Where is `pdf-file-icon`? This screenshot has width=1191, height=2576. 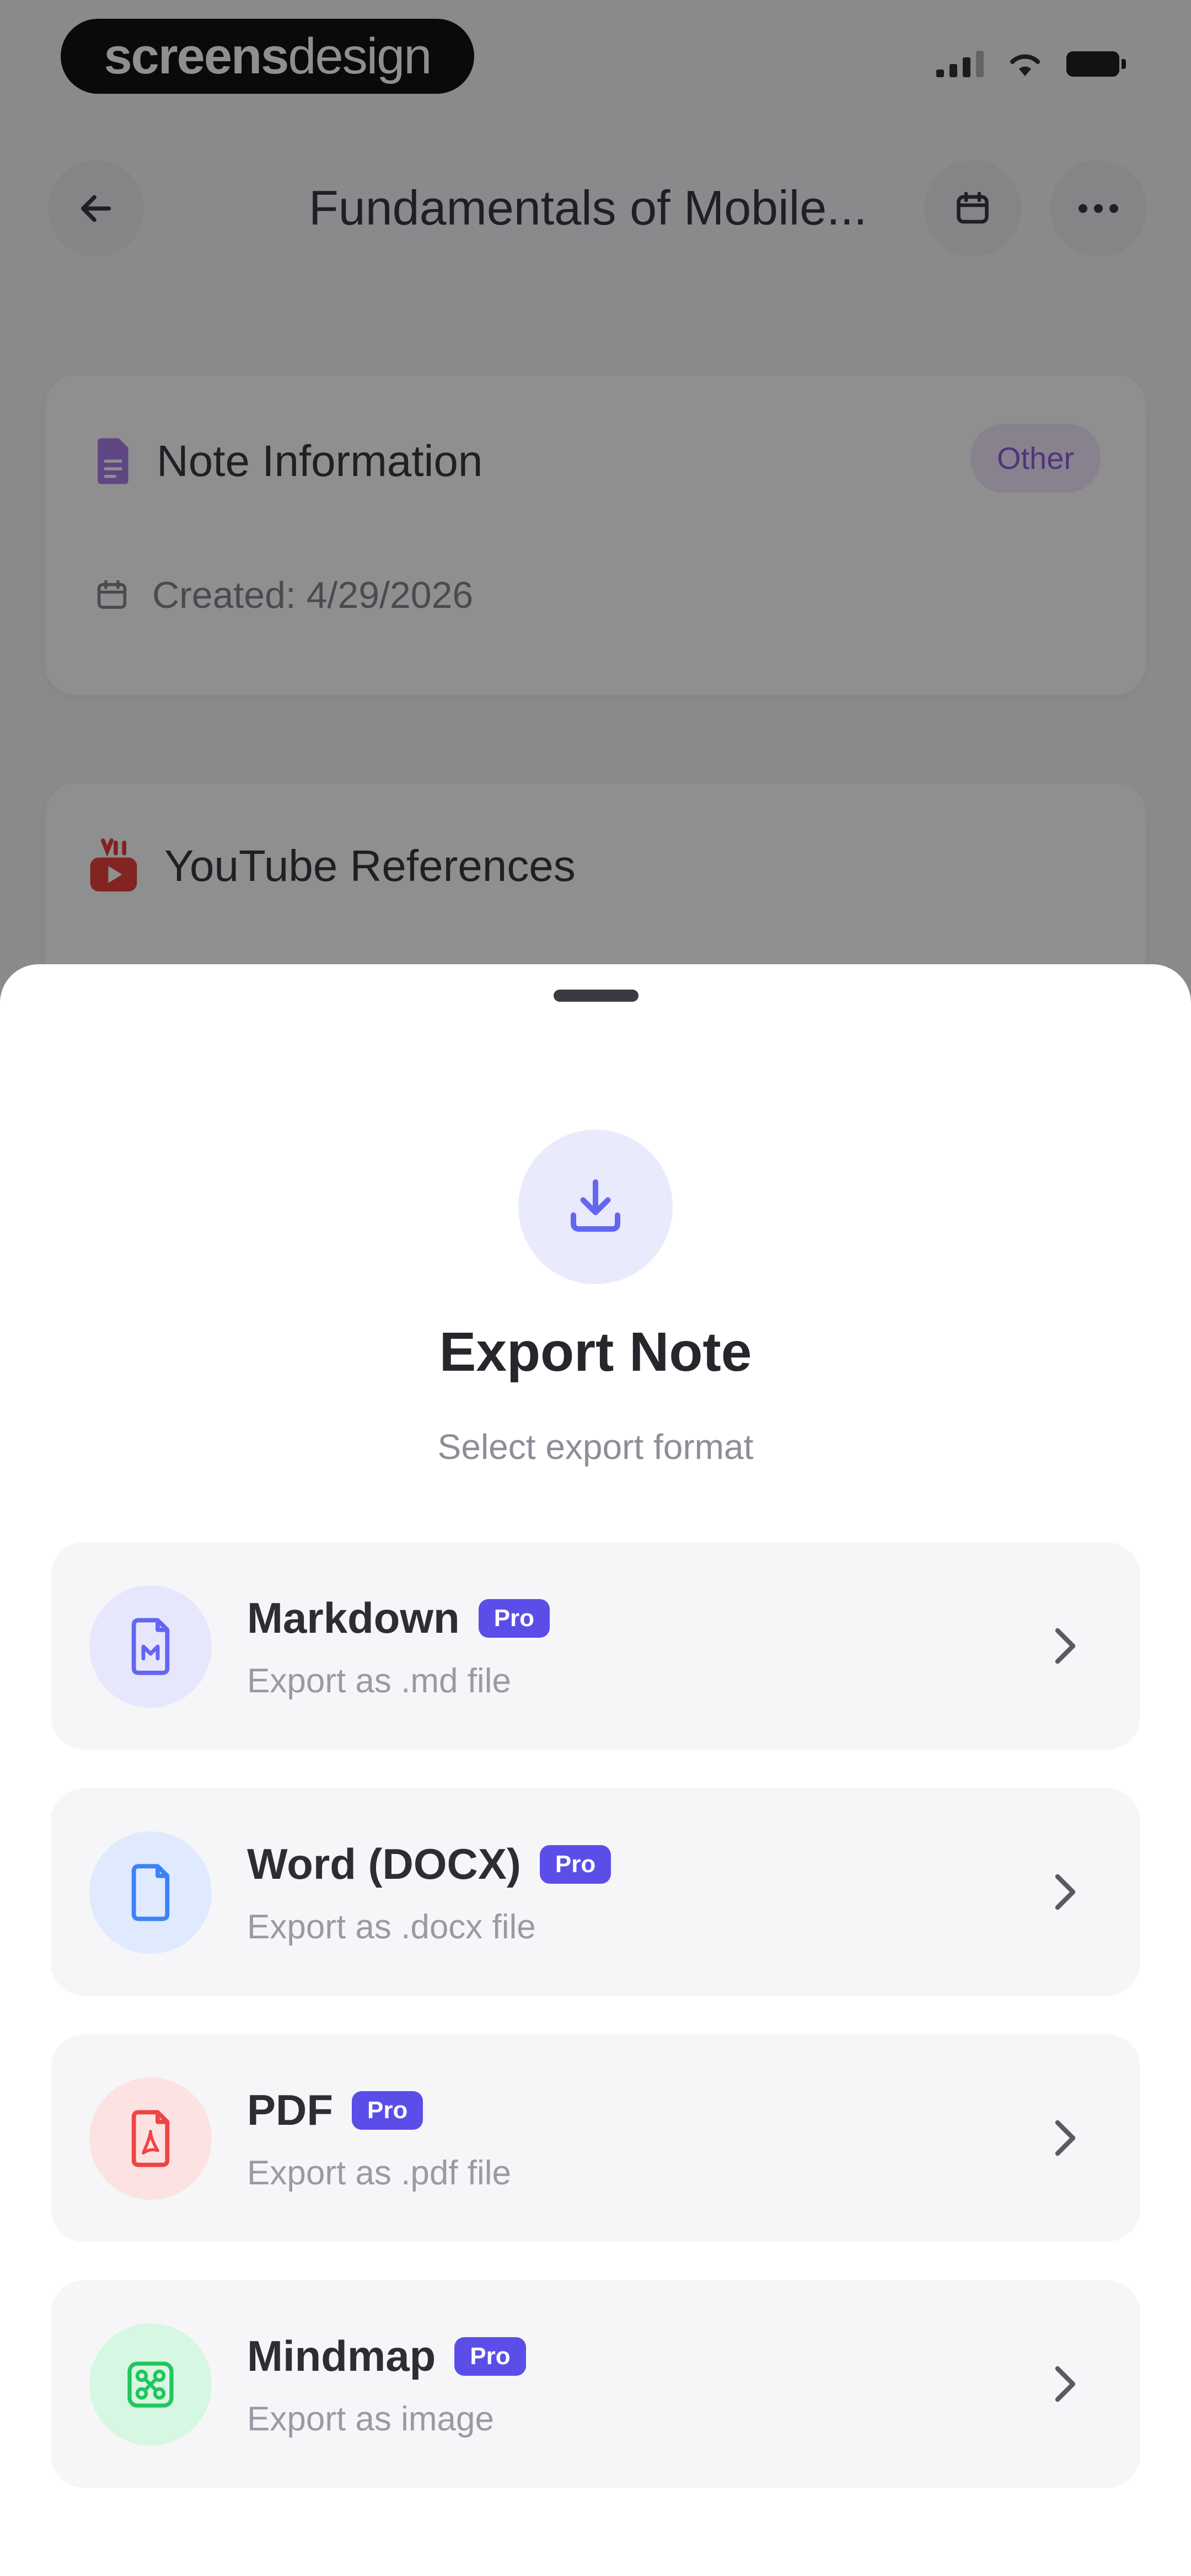
pdf-file-icon is located at coordinates (150, 2138).